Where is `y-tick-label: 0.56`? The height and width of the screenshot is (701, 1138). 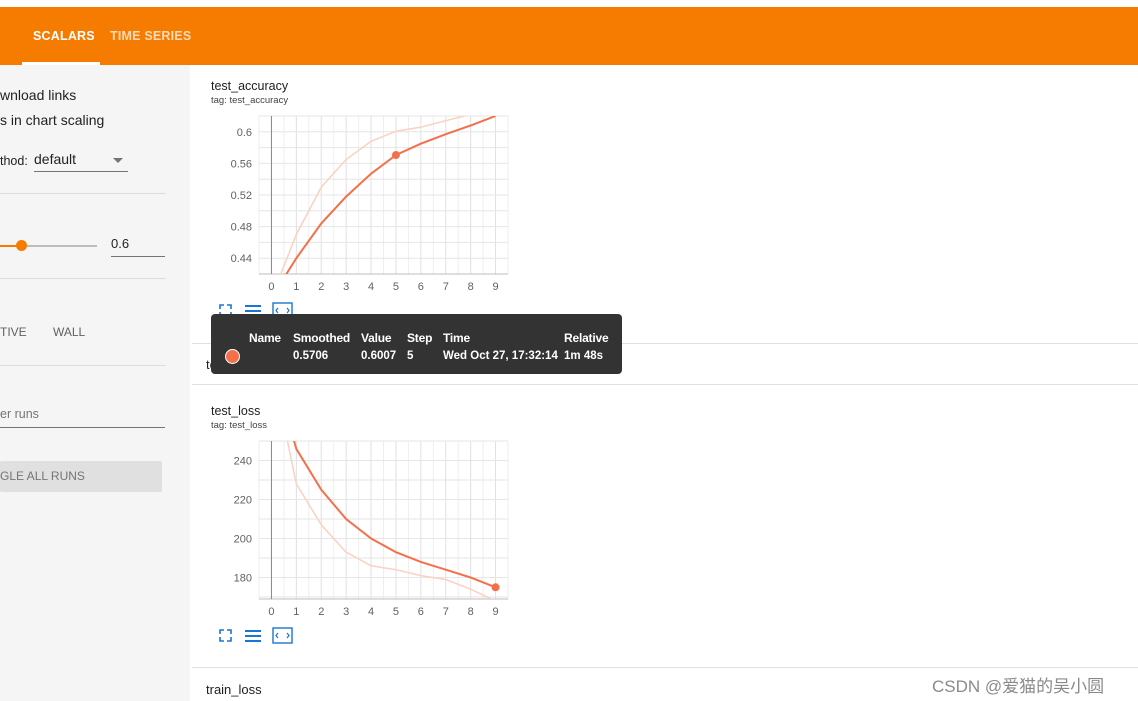
y-tick-label: 0.56 is located at coordinates (241, 164).